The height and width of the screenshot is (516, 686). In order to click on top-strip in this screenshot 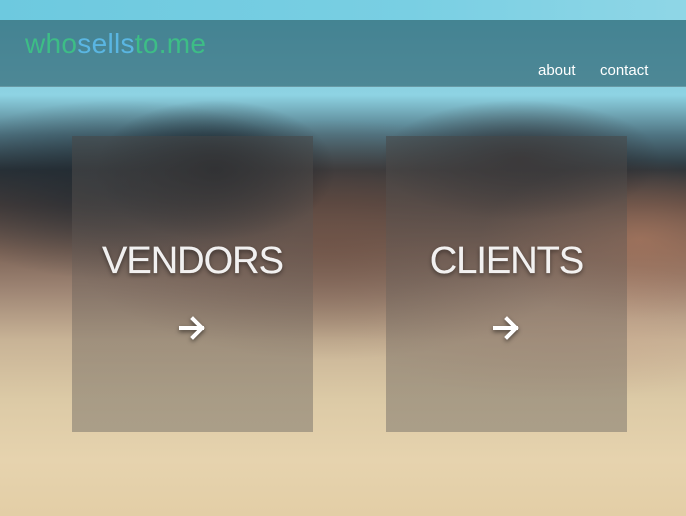, I will do `click(343, 10)`.